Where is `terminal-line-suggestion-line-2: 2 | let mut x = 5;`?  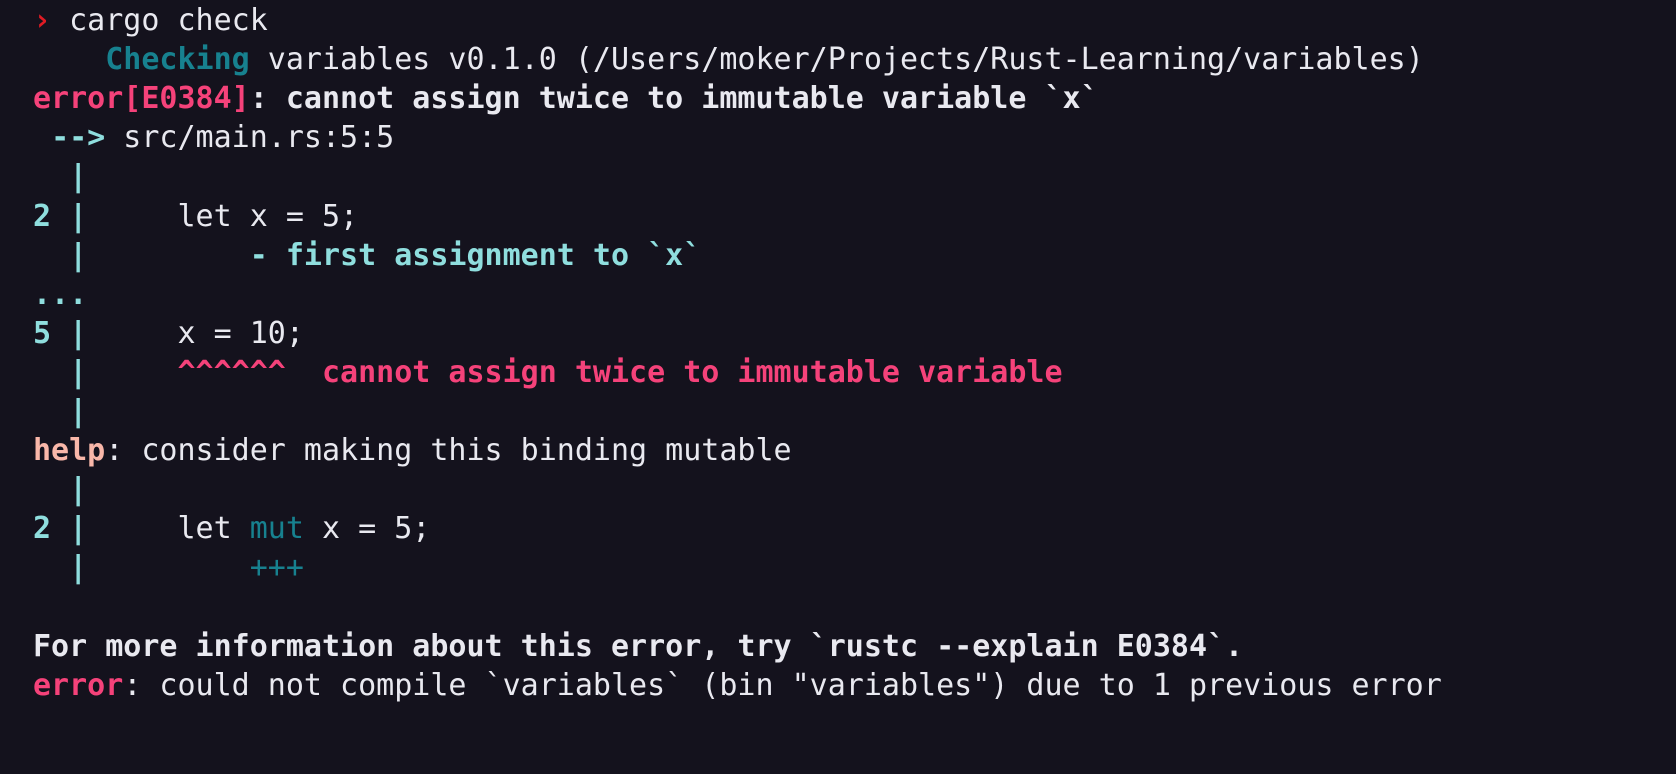
terminal-line-suggestion-line-2: 2 | let mut x = 5; is located at coordinates (231, 528).